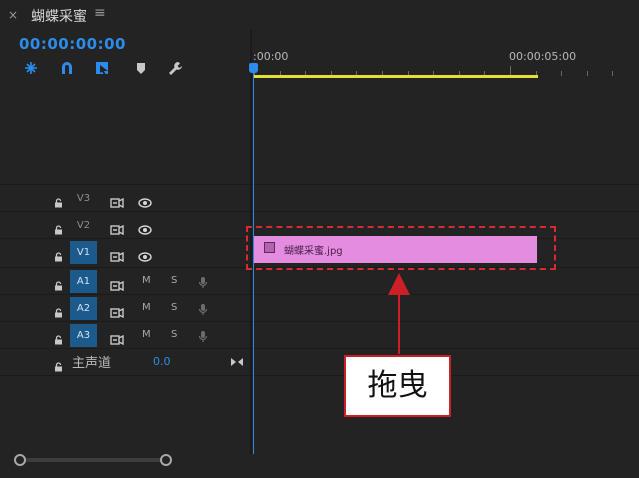 This screenshot has width=639, height=478. What do you see at coordinates (83, 281) in the screenshot?
I see `track-target-a1: A1` at bounding box center [83, 281].